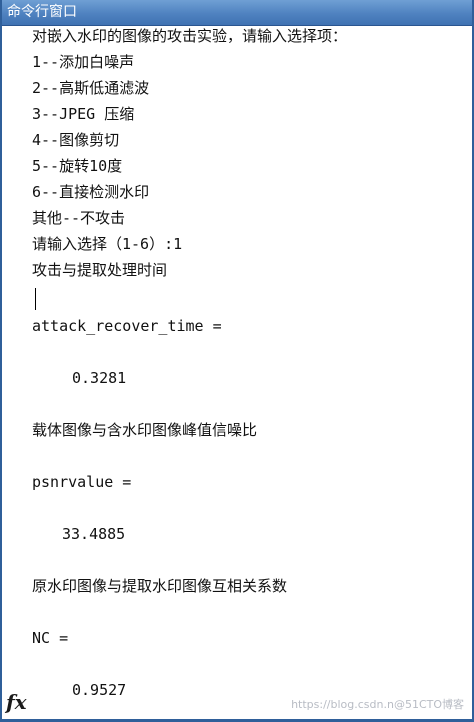  I want to click on console-line-option-3: 3--JPEG 压缩, so click(83, 114).